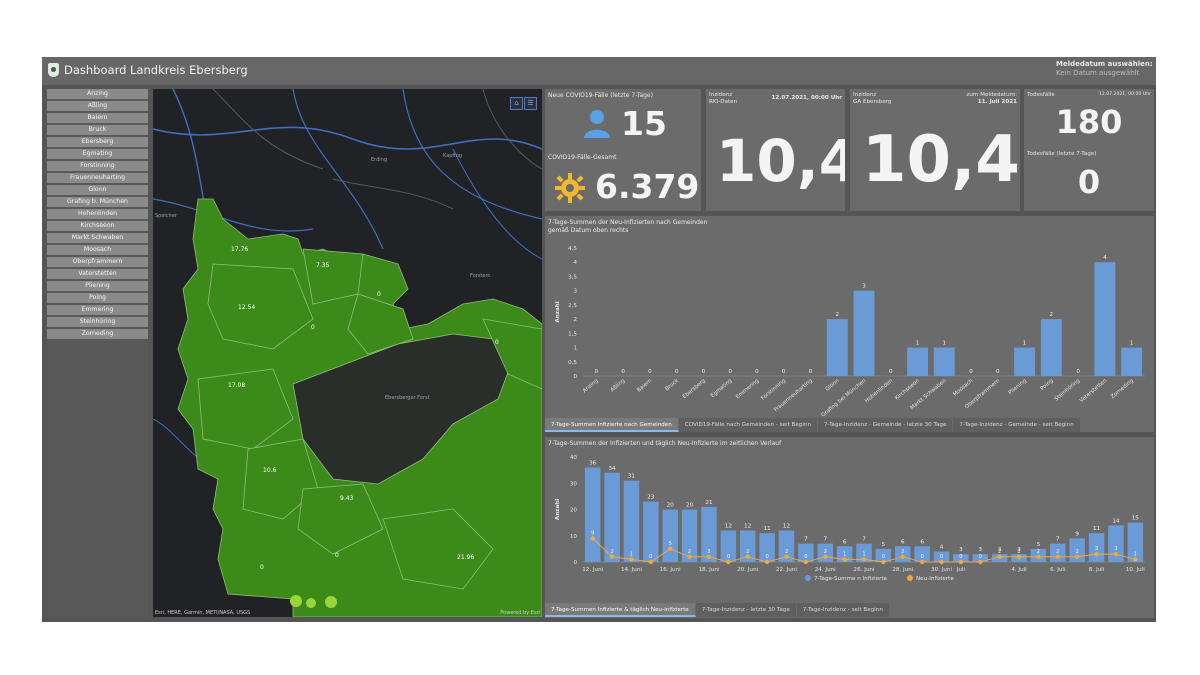 This screenshot has height=675, width=1200. What do you see at coordinates (1097, 529) in the screenshot?
I see `bar-data-label: 11` at bounding box center [1097, 529].